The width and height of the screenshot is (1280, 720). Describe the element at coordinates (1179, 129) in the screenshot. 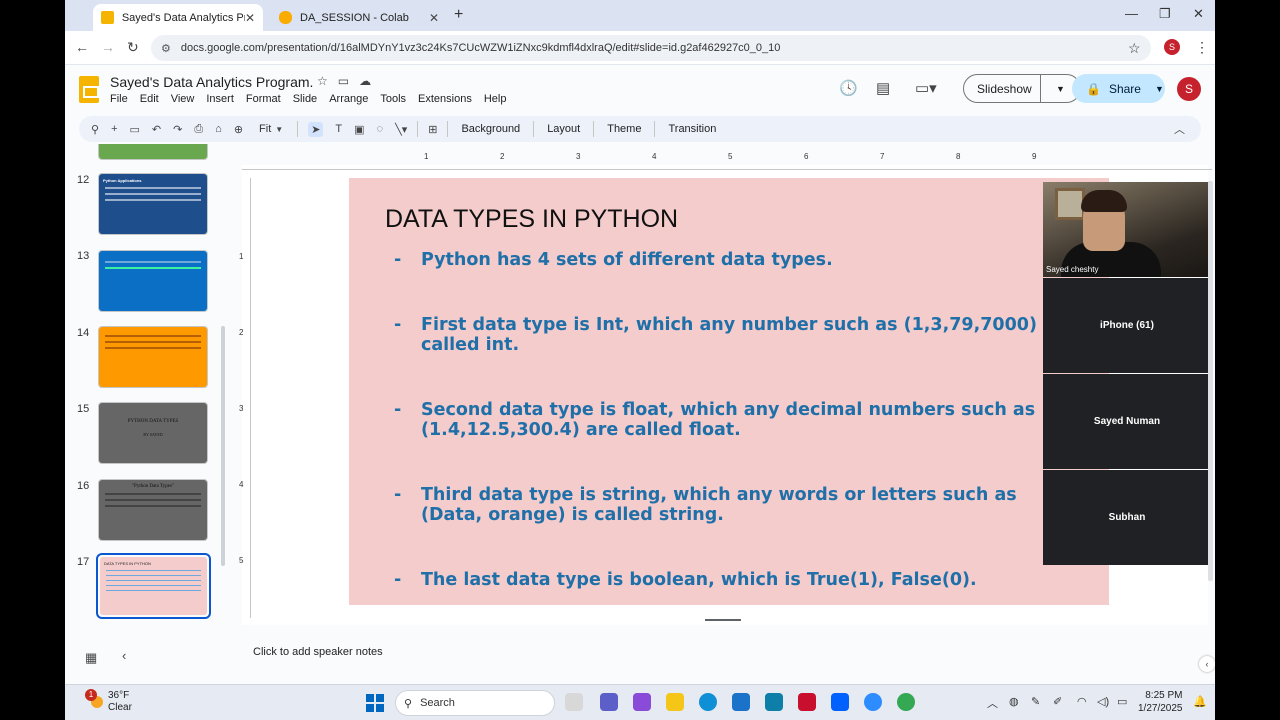

I see `collapse-toolbar-icon: ︿` at that location.